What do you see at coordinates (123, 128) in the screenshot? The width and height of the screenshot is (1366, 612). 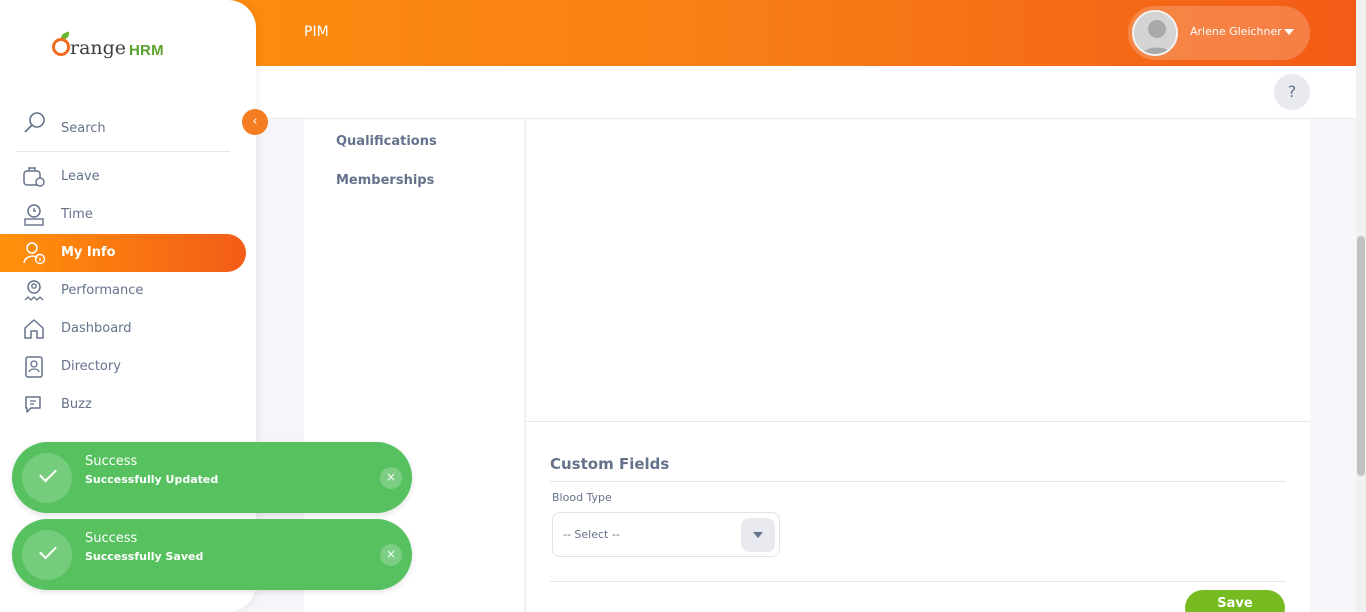 I see `sidebar-search: Search` at bounding box center [123, 128].